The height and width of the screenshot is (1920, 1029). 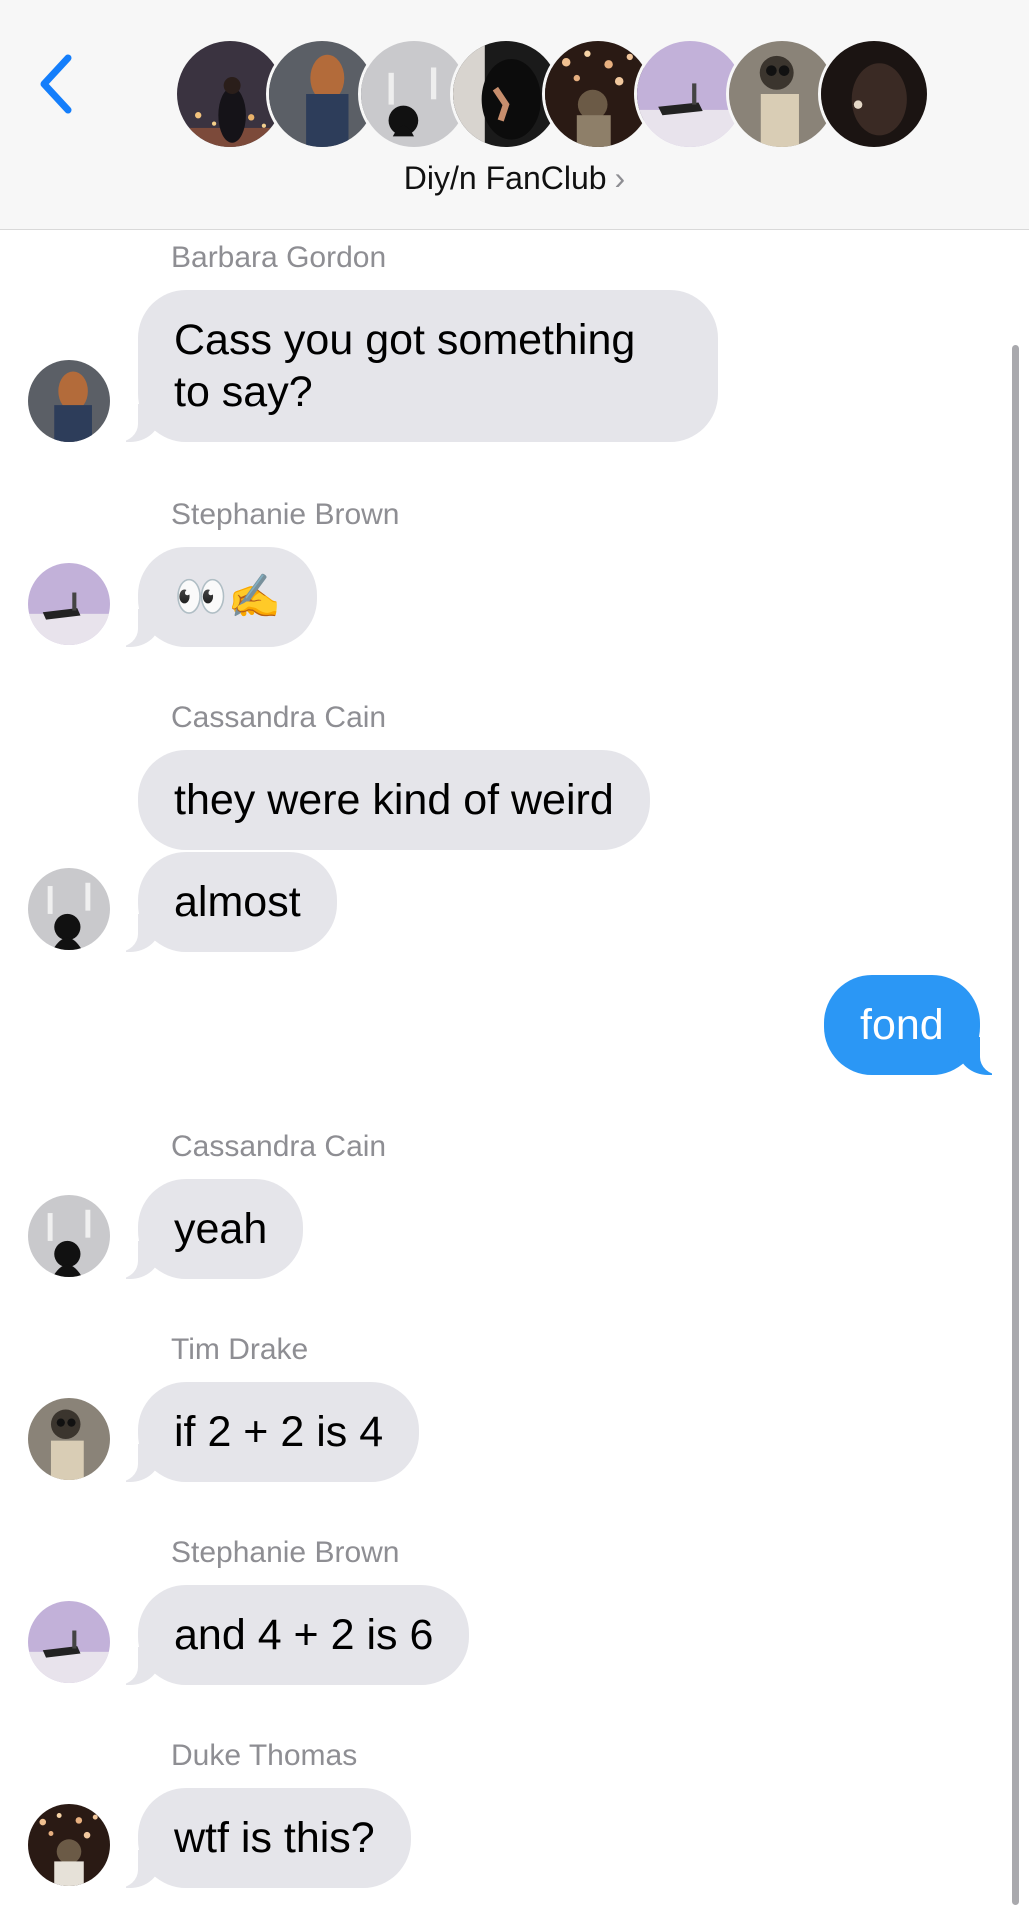 I want to click on sender-name: Tim Drake, so click(x=240, y=1349).